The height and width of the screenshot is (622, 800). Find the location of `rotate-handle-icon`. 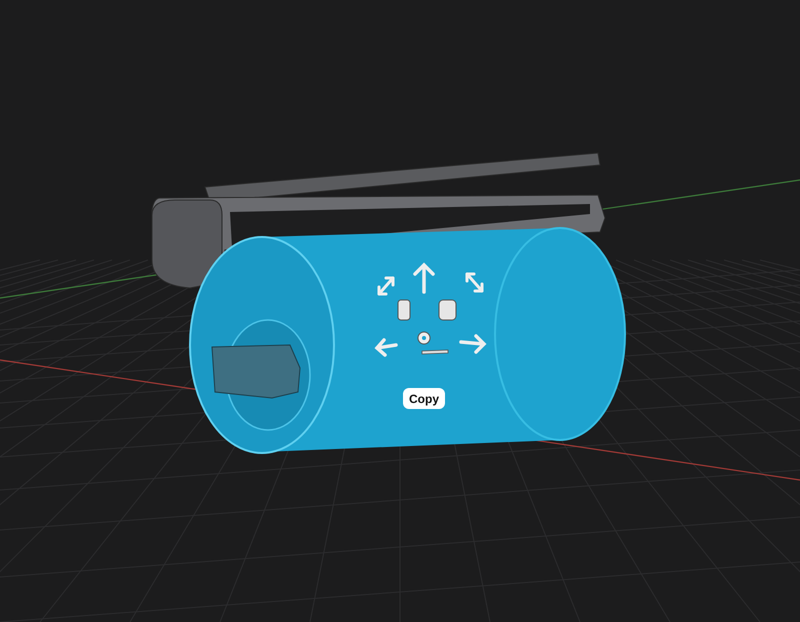

rotate-handle-icon is located at coordinates (435, 352).